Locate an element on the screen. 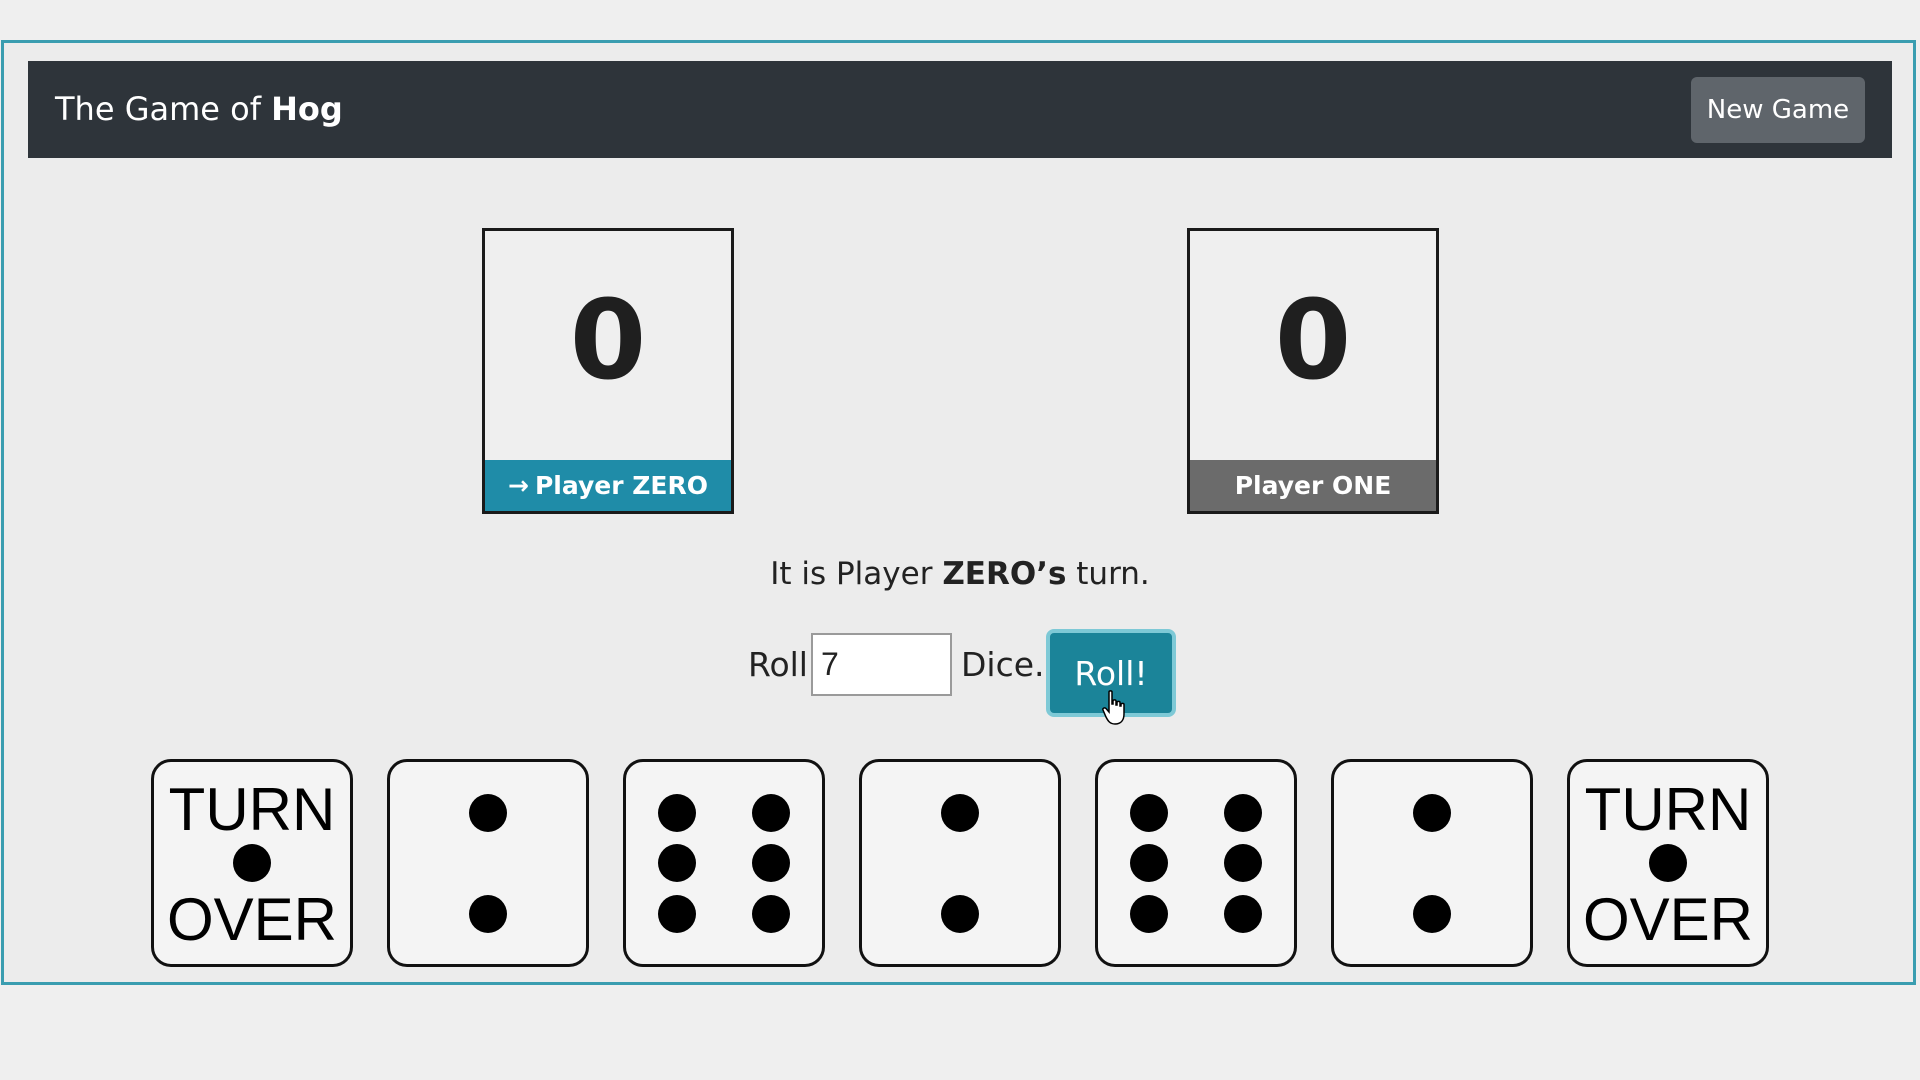  new-game-button: New Game is located at coordinates (1778, 110).